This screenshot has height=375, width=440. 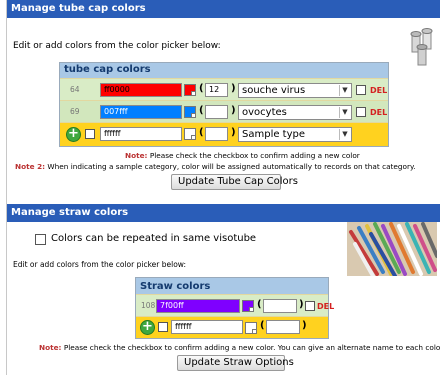 I want to click on straw-new-hex-input: ffffff, so click(x=207, y=327).